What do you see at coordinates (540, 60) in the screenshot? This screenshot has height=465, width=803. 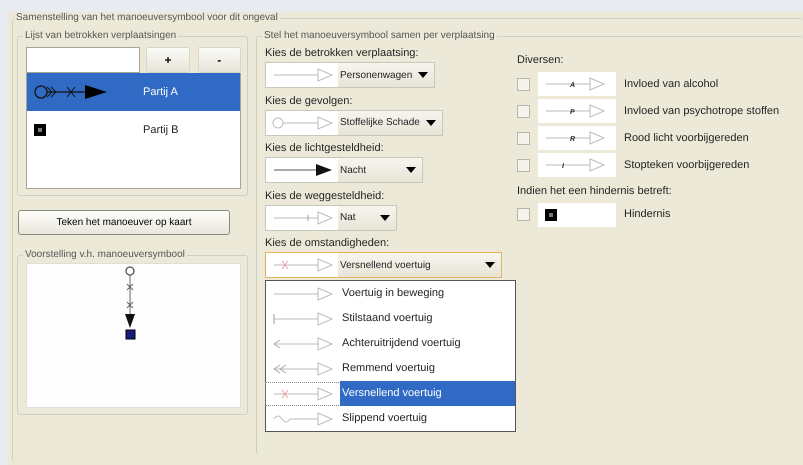 I see `section-label: Diversen:` at bounding box center [540, 60].